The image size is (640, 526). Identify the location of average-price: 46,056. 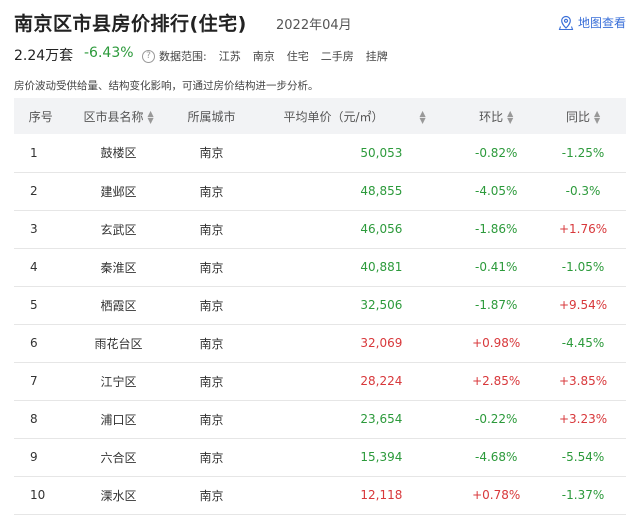
(381, 229).